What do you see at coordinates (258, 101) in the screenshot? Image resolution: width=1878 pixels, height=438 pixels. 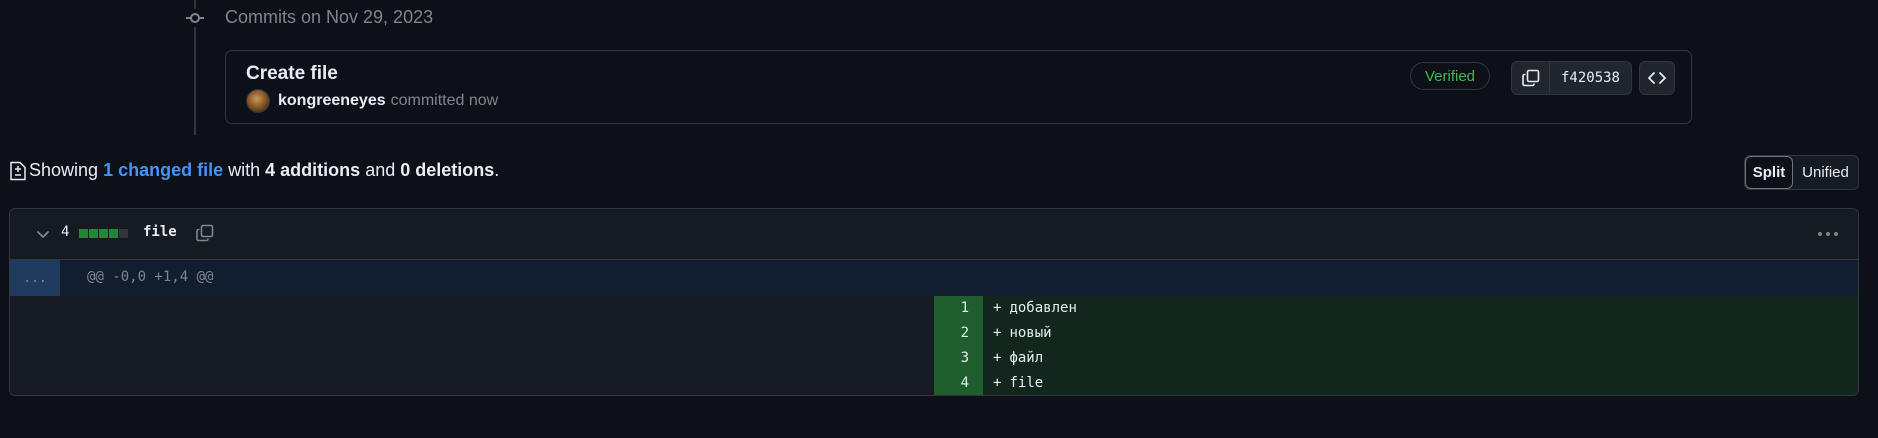 I see `avatar` at bounding box center [258, 101].